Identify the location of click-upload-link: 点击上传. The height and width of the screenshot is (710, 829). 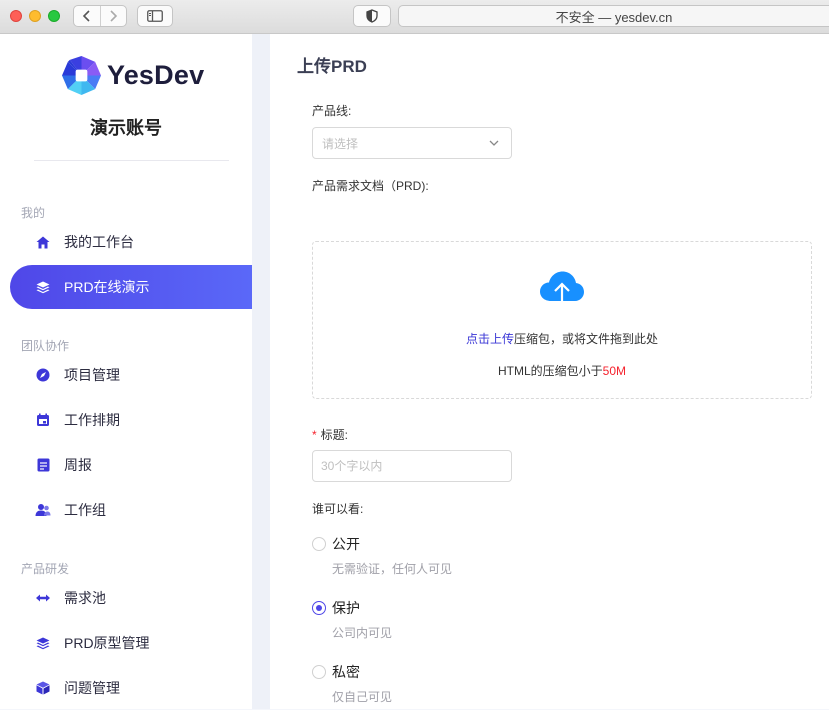
(490, 339).